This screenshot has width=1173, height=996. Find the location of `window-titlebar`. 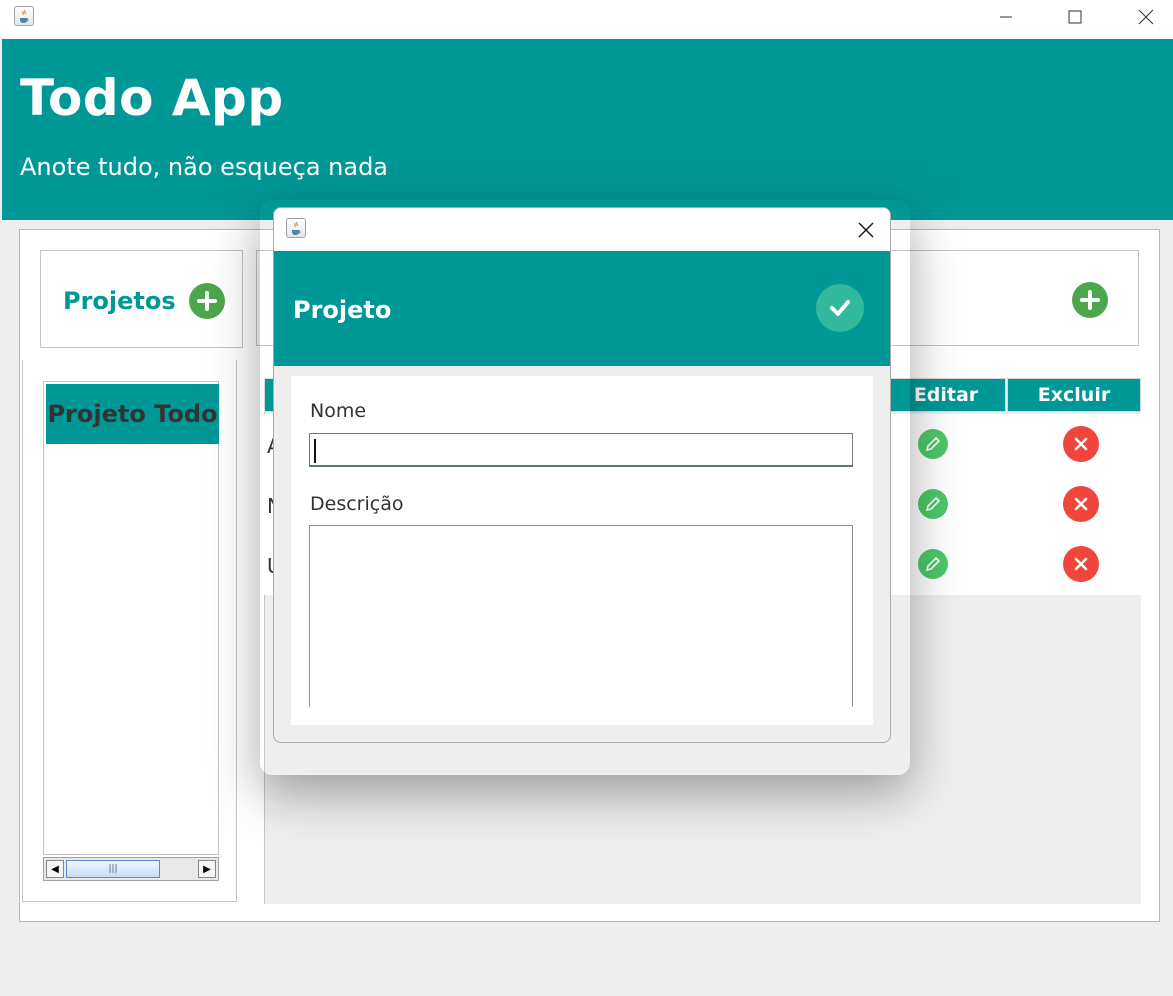

window-titlebar is located at coordinates (586, 19).